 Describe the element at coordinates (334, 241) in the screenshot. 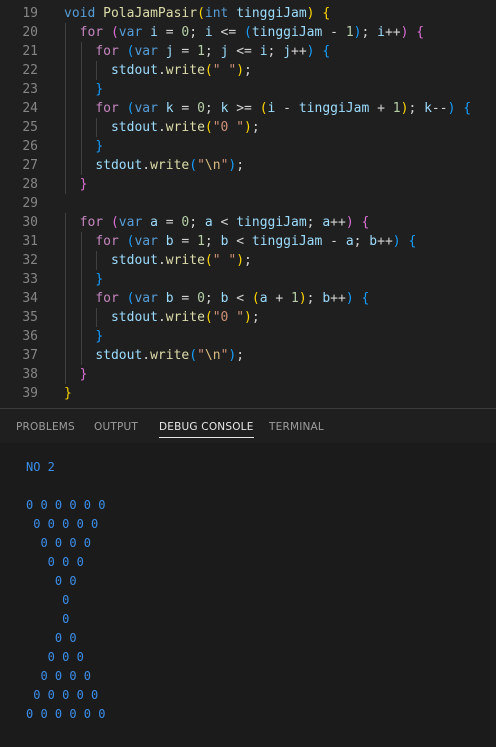

I see `code-token: -` at that location.